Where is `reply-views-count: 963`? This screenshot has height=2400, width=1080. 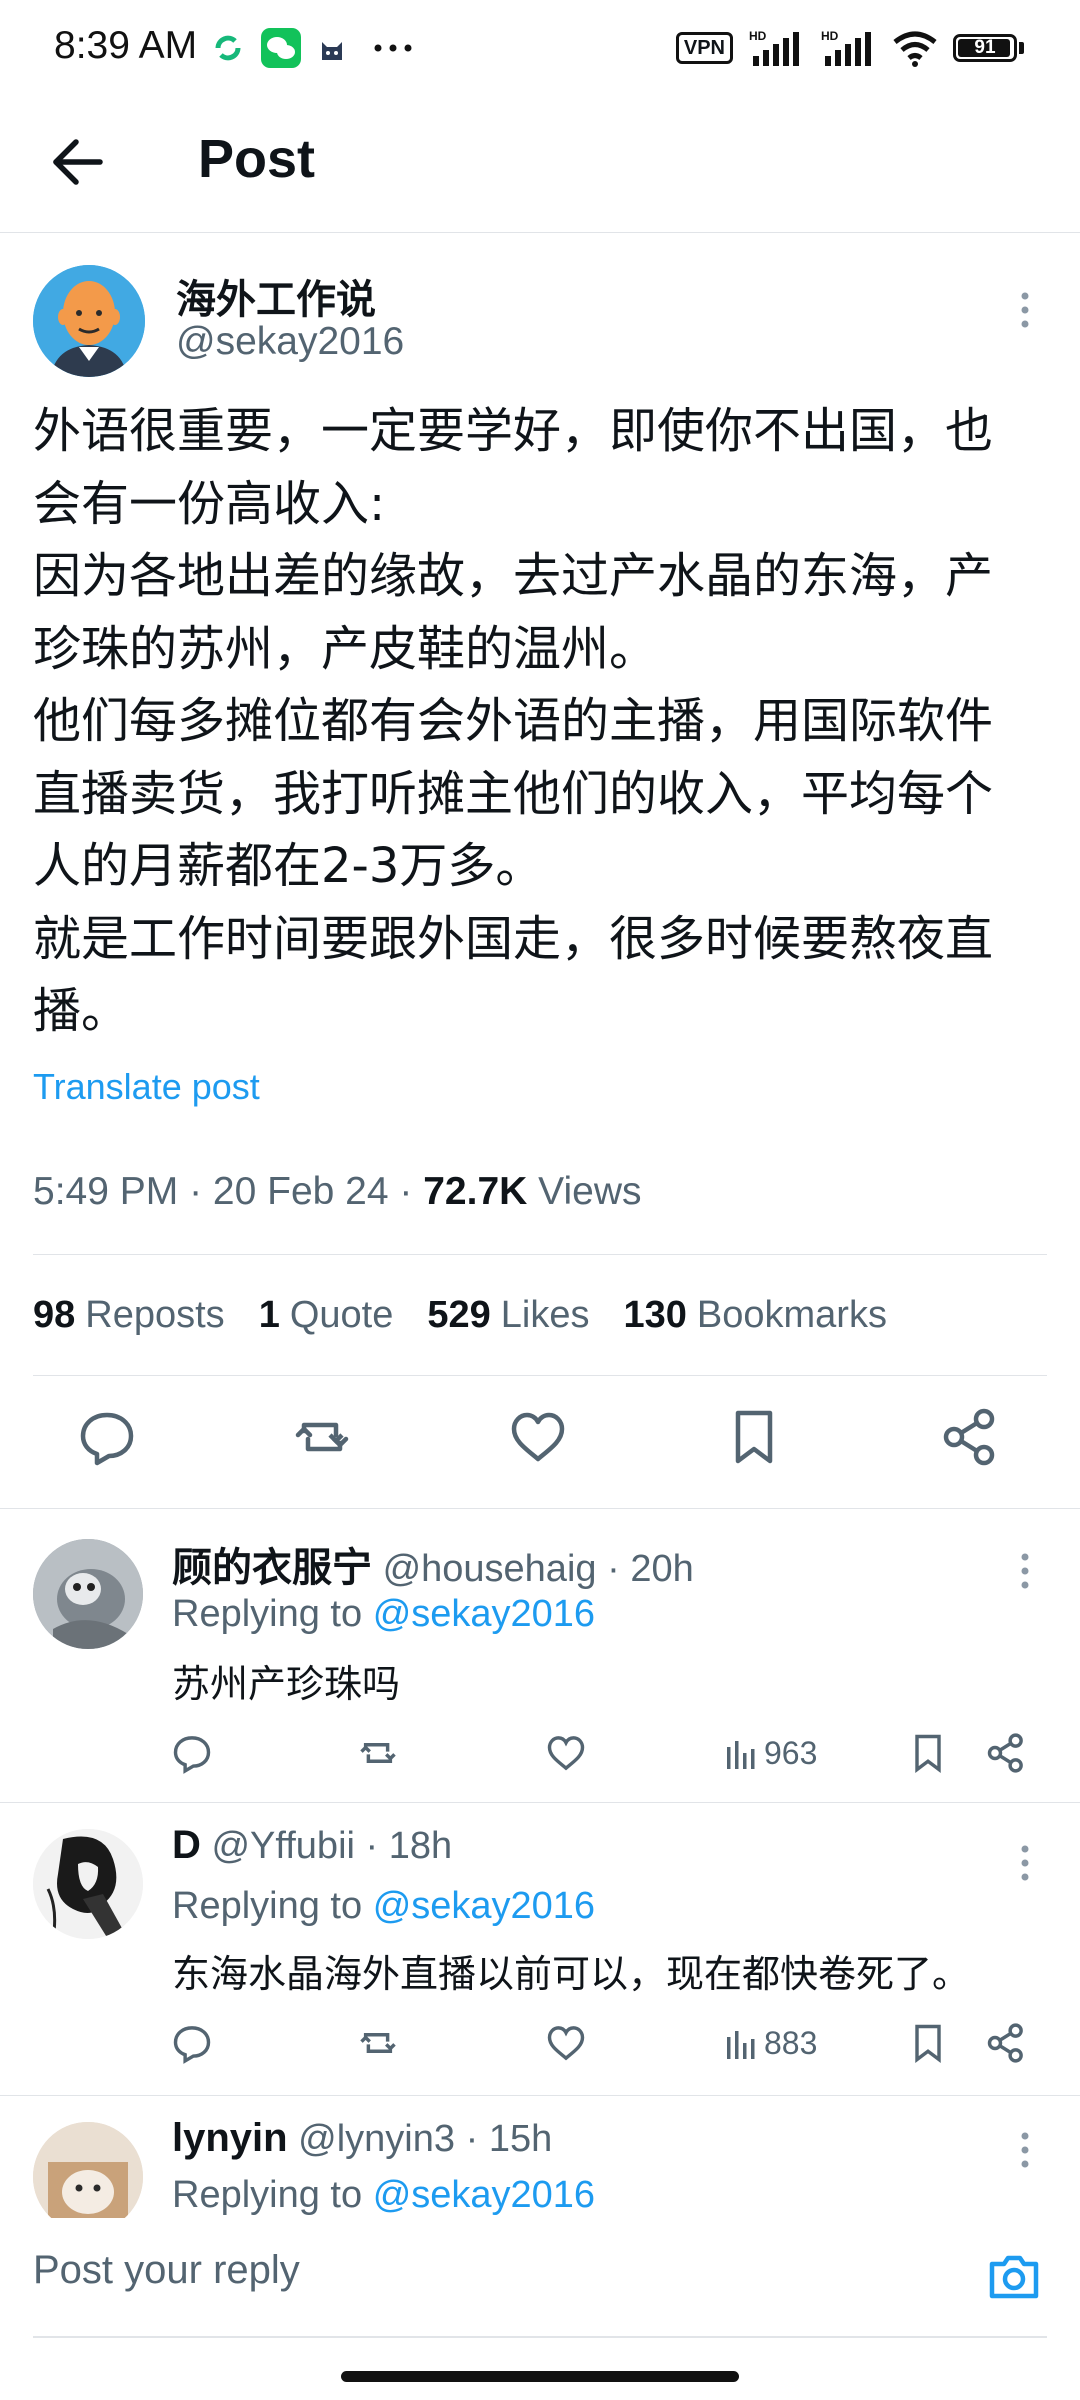 reply-views-count: 963 is located at coordinates (791, 1753).